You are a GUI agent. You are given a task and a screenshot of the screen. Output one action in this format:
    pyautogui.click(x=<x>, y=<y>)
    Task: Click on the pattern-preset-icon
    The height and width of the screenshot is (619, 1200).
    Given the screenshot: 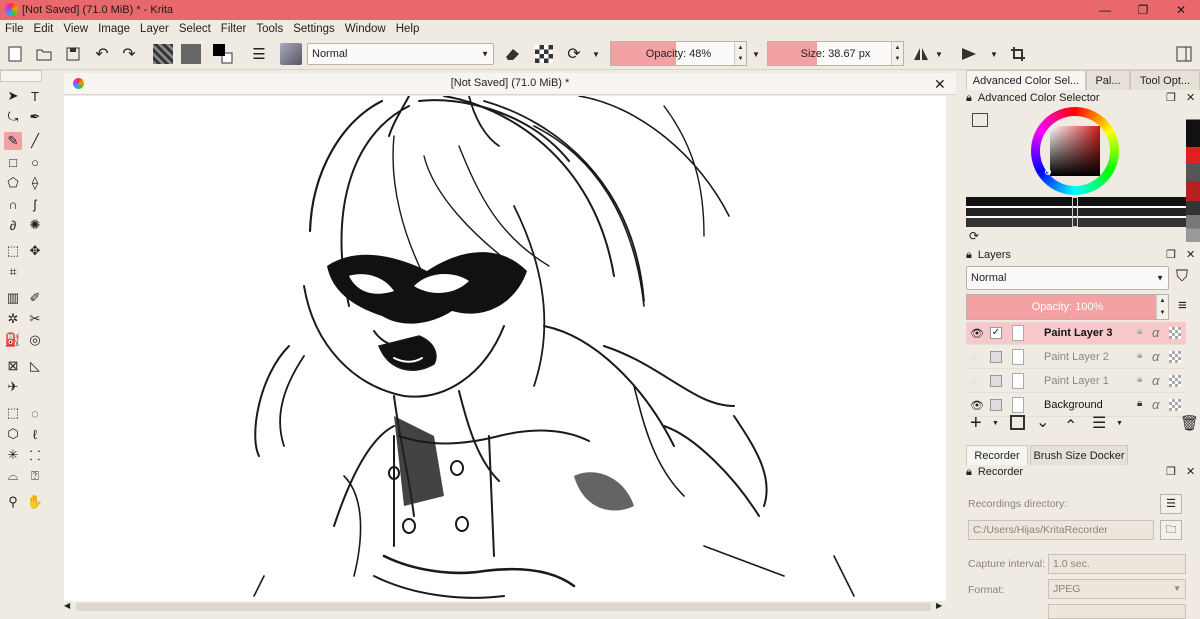 What is the action you would take?
    pyautogui.click(x=191, y=54)
    